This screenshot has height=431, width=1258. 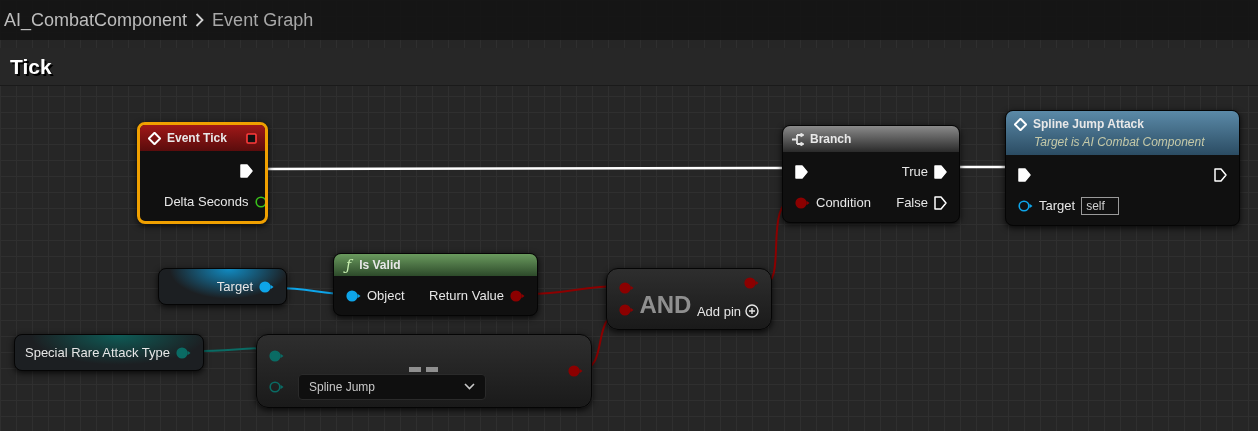 What do you see at coordinates (206, 201) in the screenshot?
I see `pin-label: Delta Seconds` at bounding box center [206, 201].